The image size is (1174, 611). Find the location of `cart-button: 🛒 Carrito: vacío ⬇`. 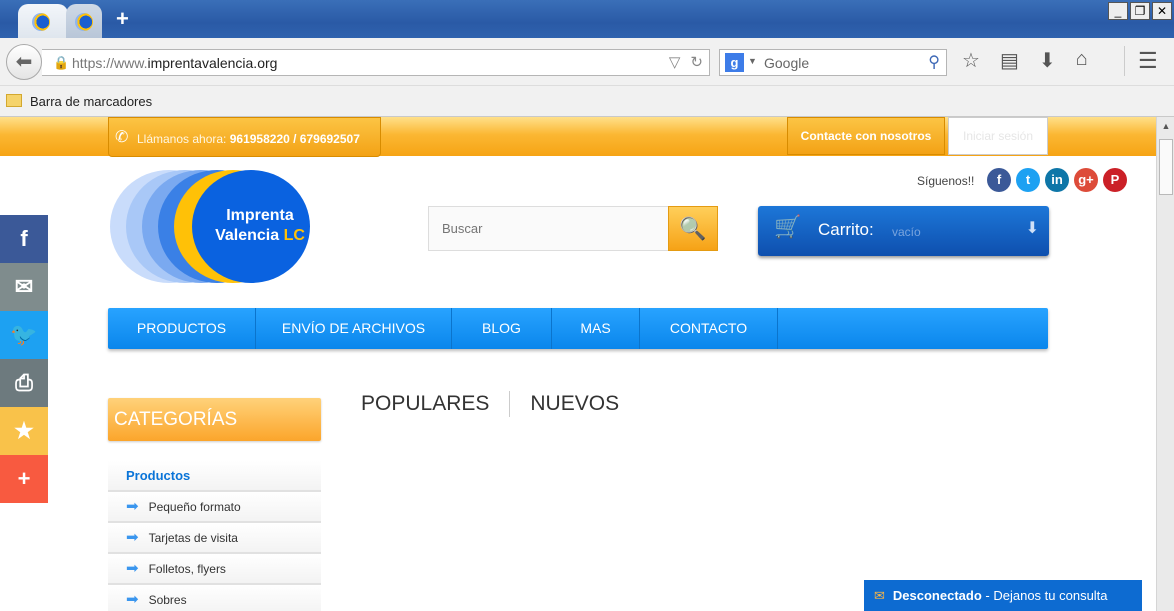

cart-button: 🛒 Carrito: vacío ⬇ is located at coordinates (903, 231).